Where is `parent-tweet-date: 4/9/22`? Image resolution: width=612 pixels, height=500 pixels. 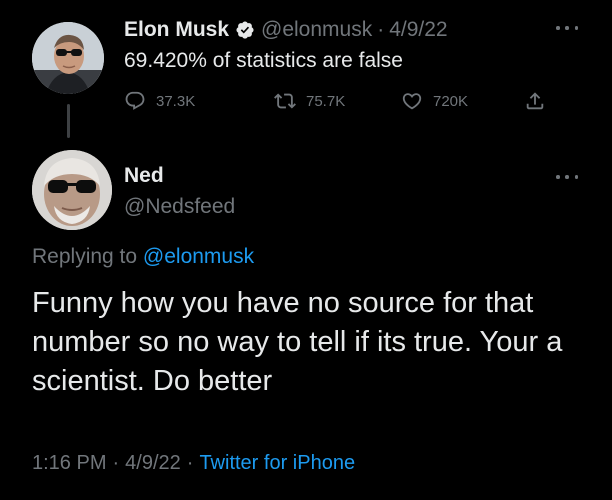 parent-tweet-date: 4/9/22 is located at coordinates (418, 30).